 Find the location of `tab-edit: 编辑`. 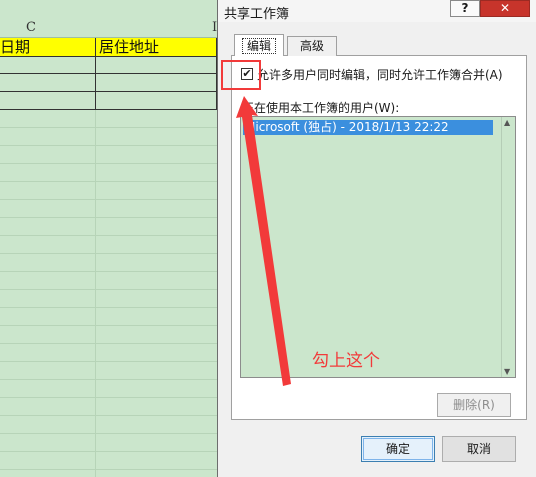

tab-edit: 编辑 is located at coordinates (259, 45).